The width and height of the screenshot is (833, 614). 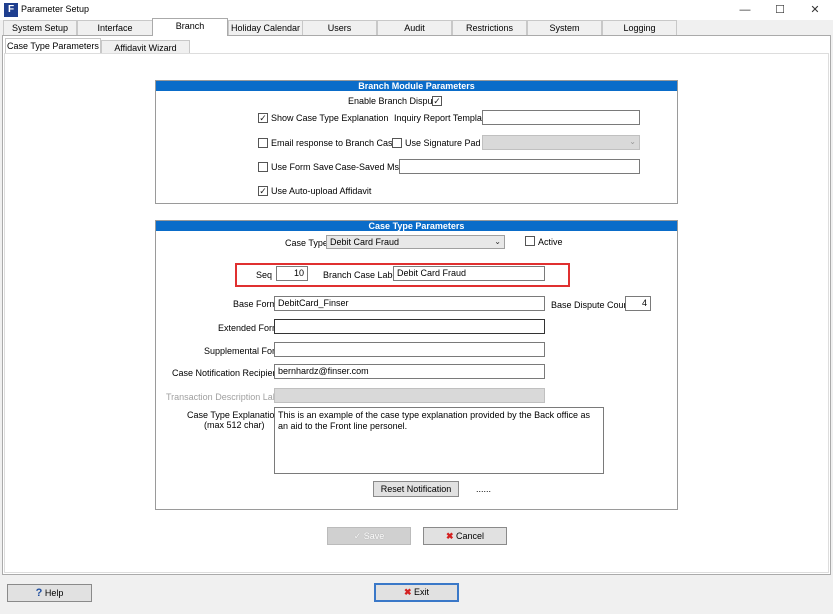 What do you see at coordinates (234, 425) in the screenshot?
I see `max-char-label: (max 512 char)` at bounding box center [234, 425].